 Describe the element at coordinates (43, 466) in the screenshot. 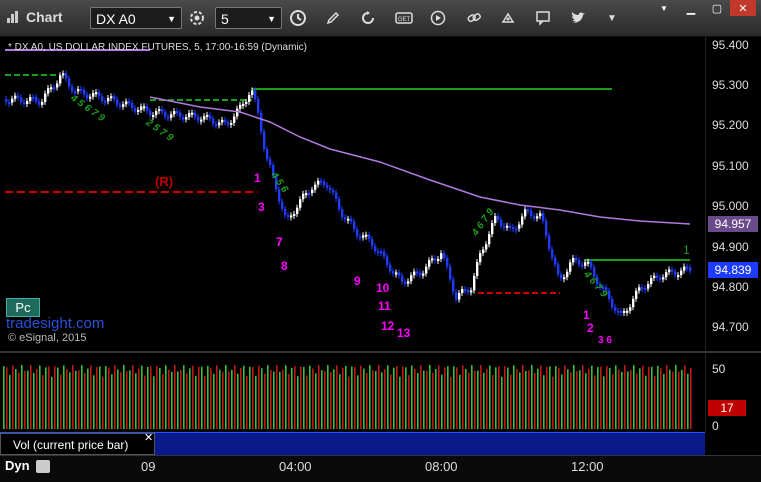

I see `lock-icon` at that location.